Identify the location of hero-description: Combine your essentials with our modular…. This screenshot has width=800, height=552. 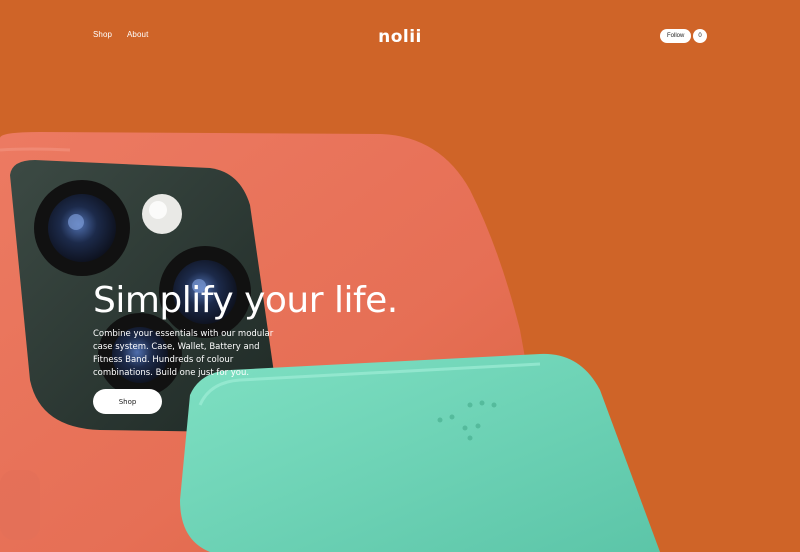
(183, 353).